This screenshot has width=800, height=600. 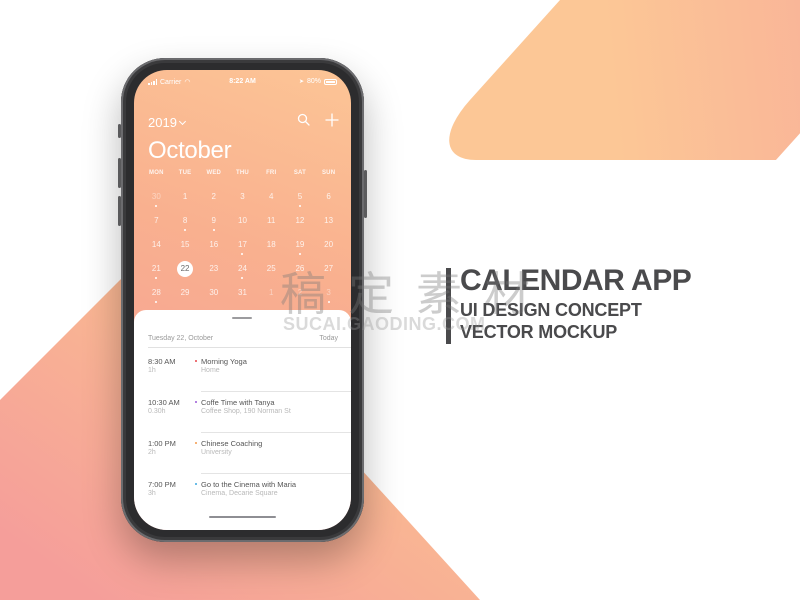 I want to click on calendar-day: 9, so click(x=213, y=224).